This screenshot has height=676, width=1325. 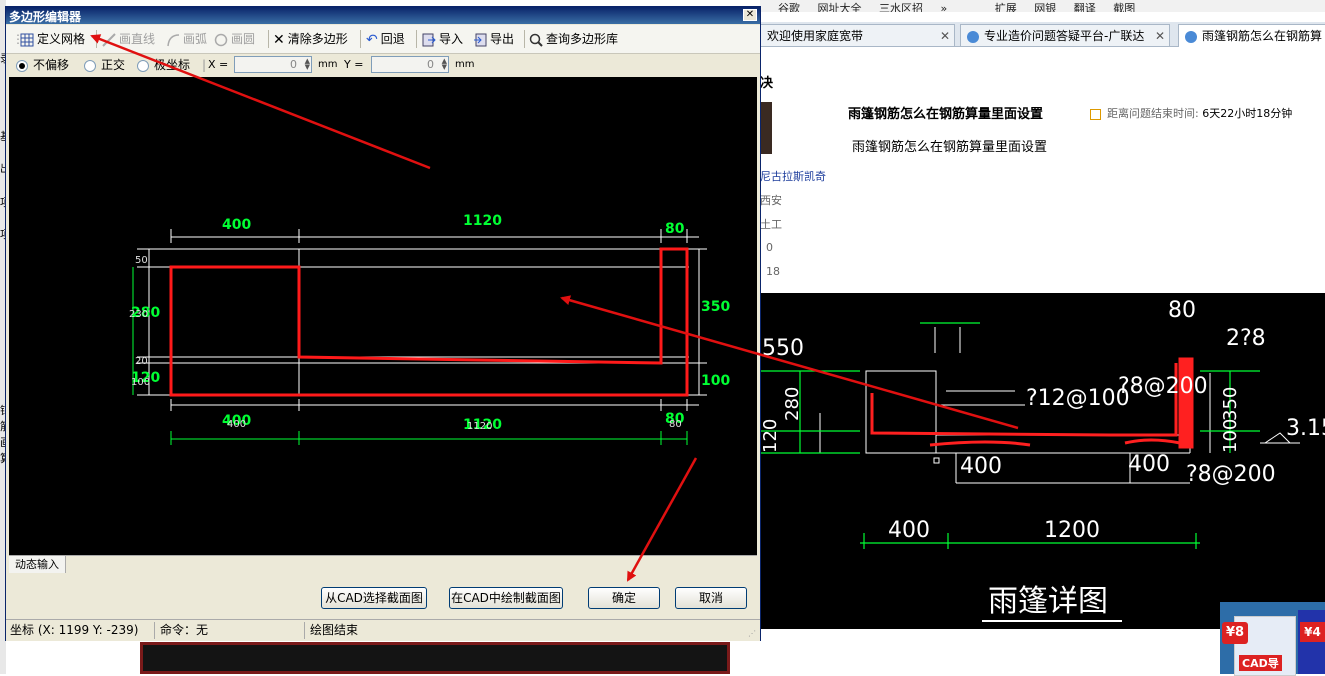 What do you see at coordinates (104, 65) in the screenshot?
I see `orthogonal-radio: 正交` at bounding box center [104, 65].